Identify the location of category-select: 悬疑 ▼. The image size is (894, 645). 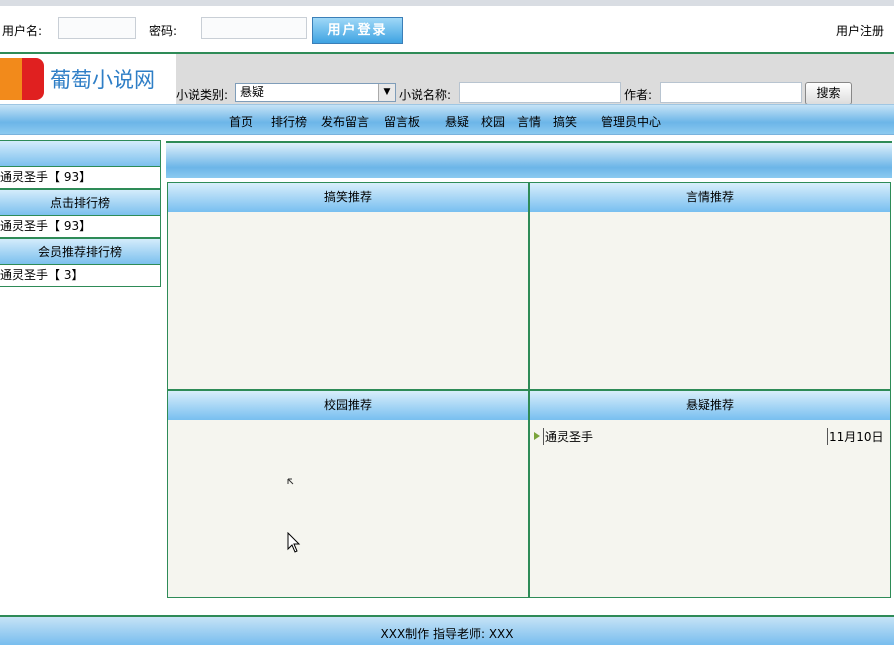
(315, 92).